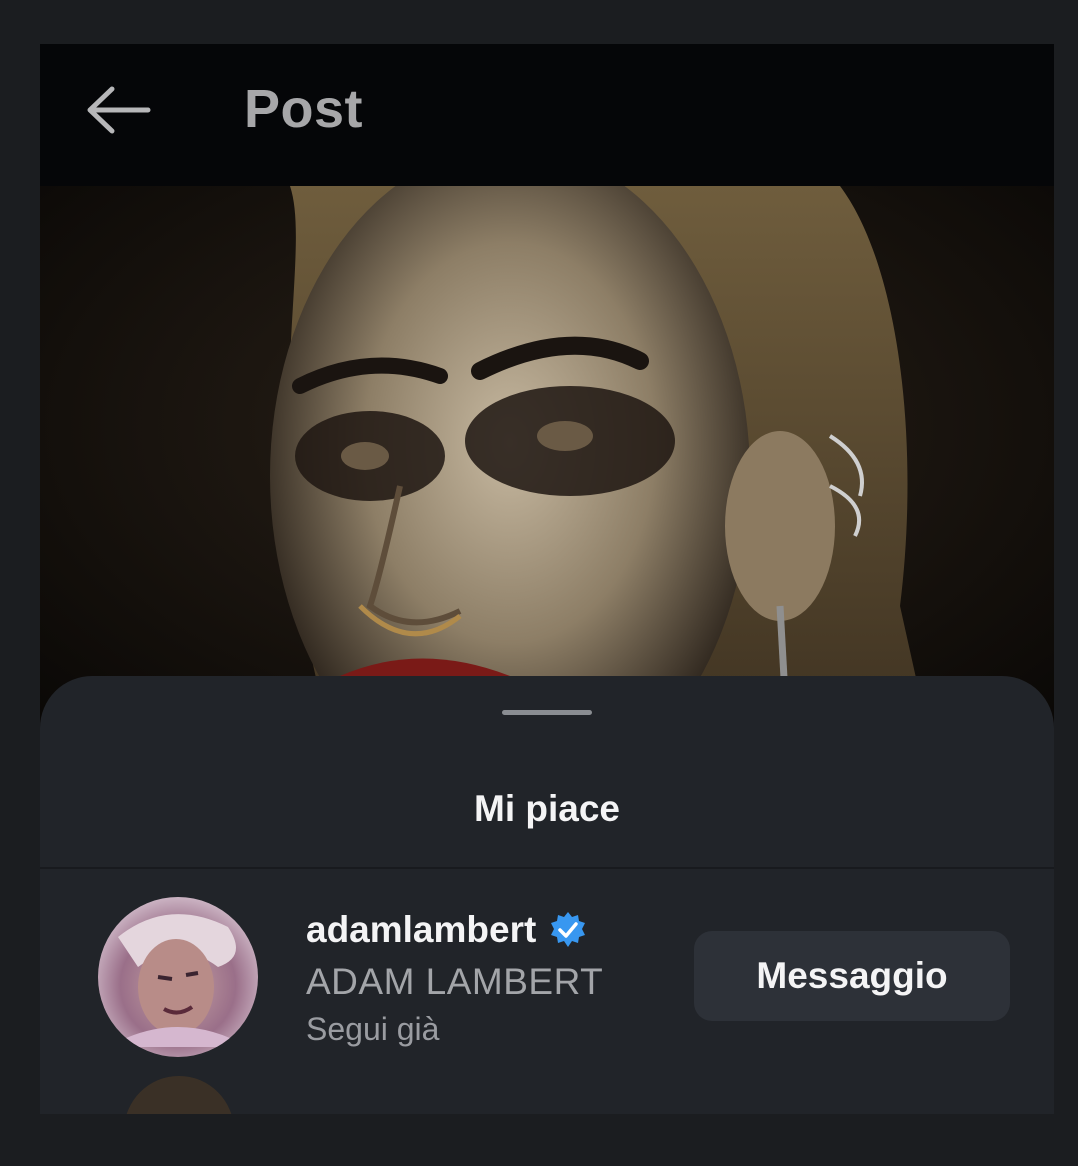 The image size is (1078, 1166). What do you see at coordinates (304, 109) in the screenshot?
I see `page-title: Post` at bounding box center [304, 109].